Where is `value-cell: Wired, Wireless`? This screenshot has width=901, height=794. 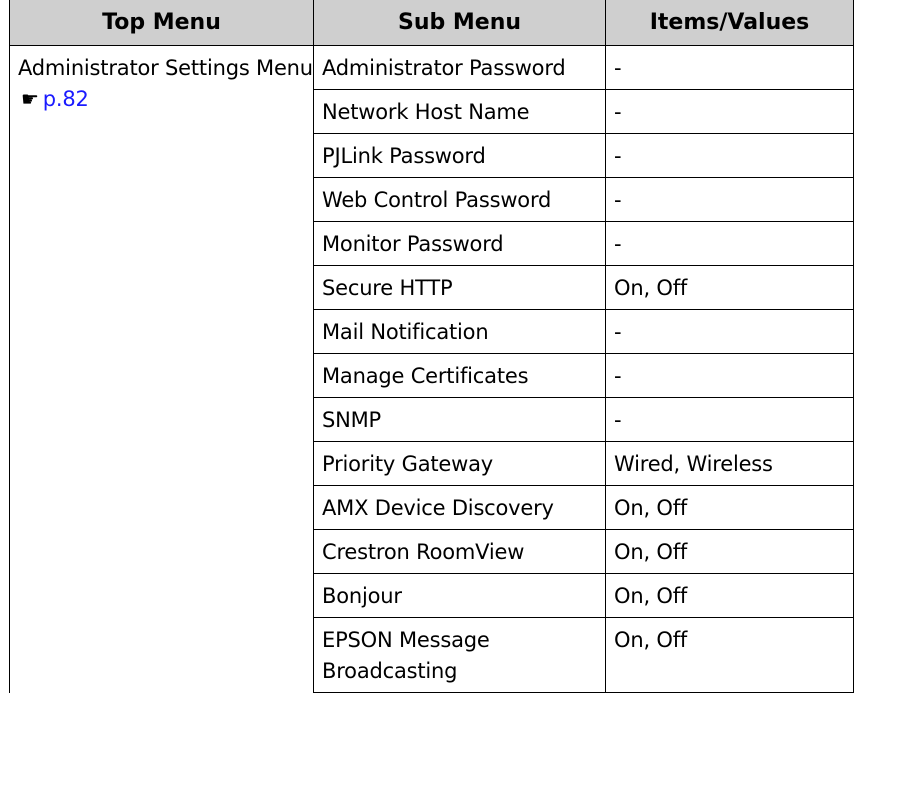
value-cell: Wired, Wireless is located at coordinates (729, 463).